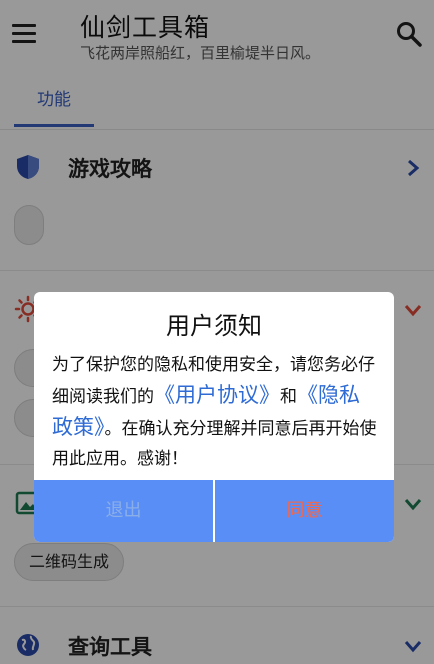  I want to click on exit-button: 退出, so click(123, 511).